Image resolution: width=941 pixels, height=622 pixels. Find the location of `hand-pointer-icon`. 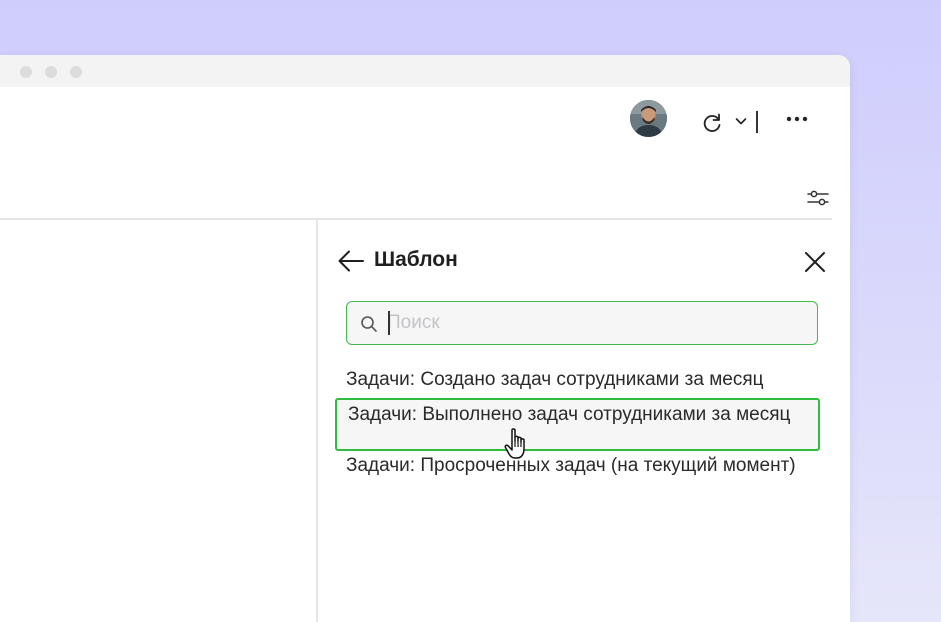

hand-pointer-icon is located at coordinates (514, 443).